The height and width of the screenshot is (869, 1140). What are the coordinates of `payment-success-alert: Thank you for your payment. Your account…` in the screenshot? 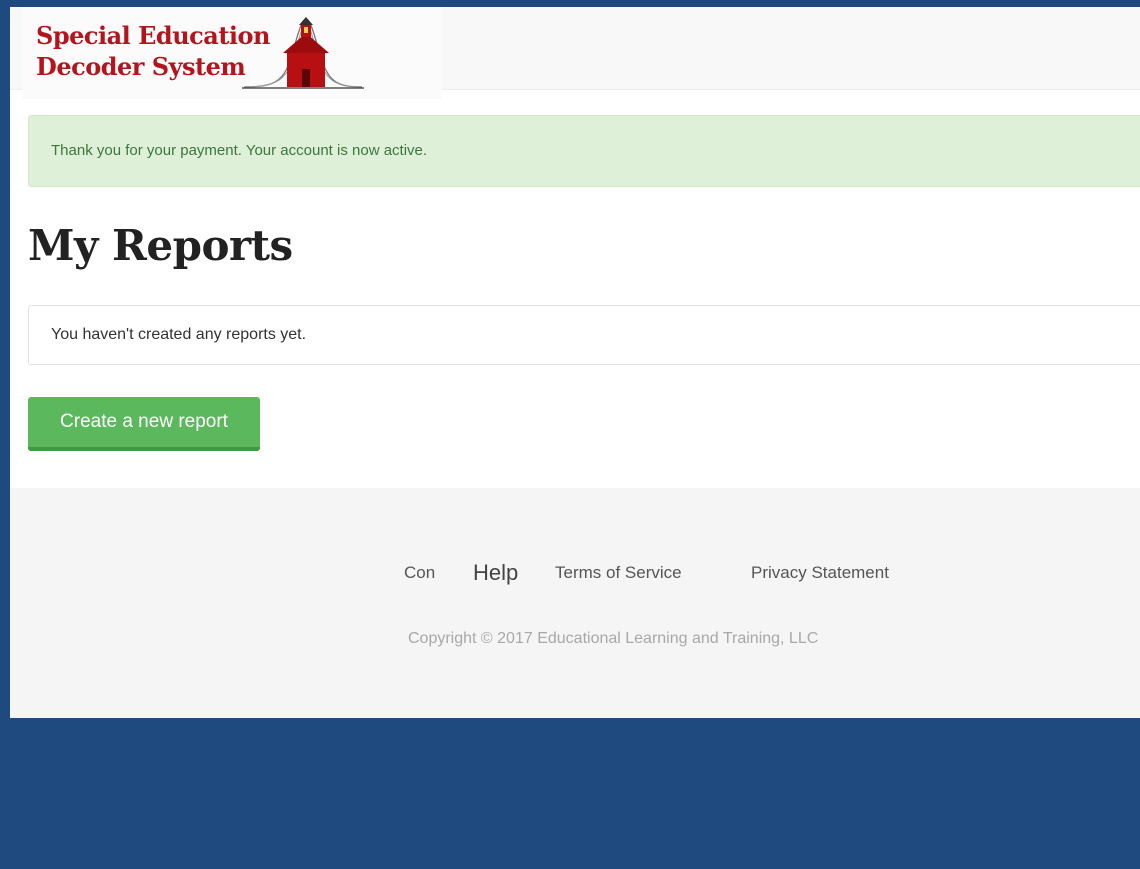 It's located at (584, 151).